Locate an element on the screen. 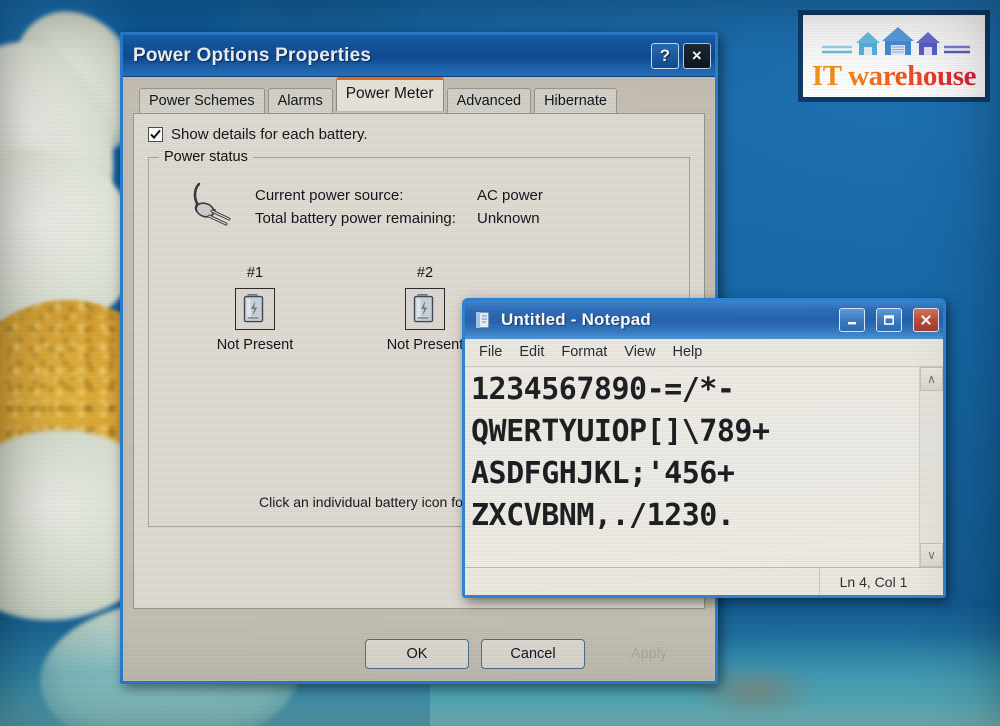 Image resolution: width=1000 pixels, height=726 pixels. total-battery-remaining-label: Total battery power remaining: is located at coordinates (355, 219).